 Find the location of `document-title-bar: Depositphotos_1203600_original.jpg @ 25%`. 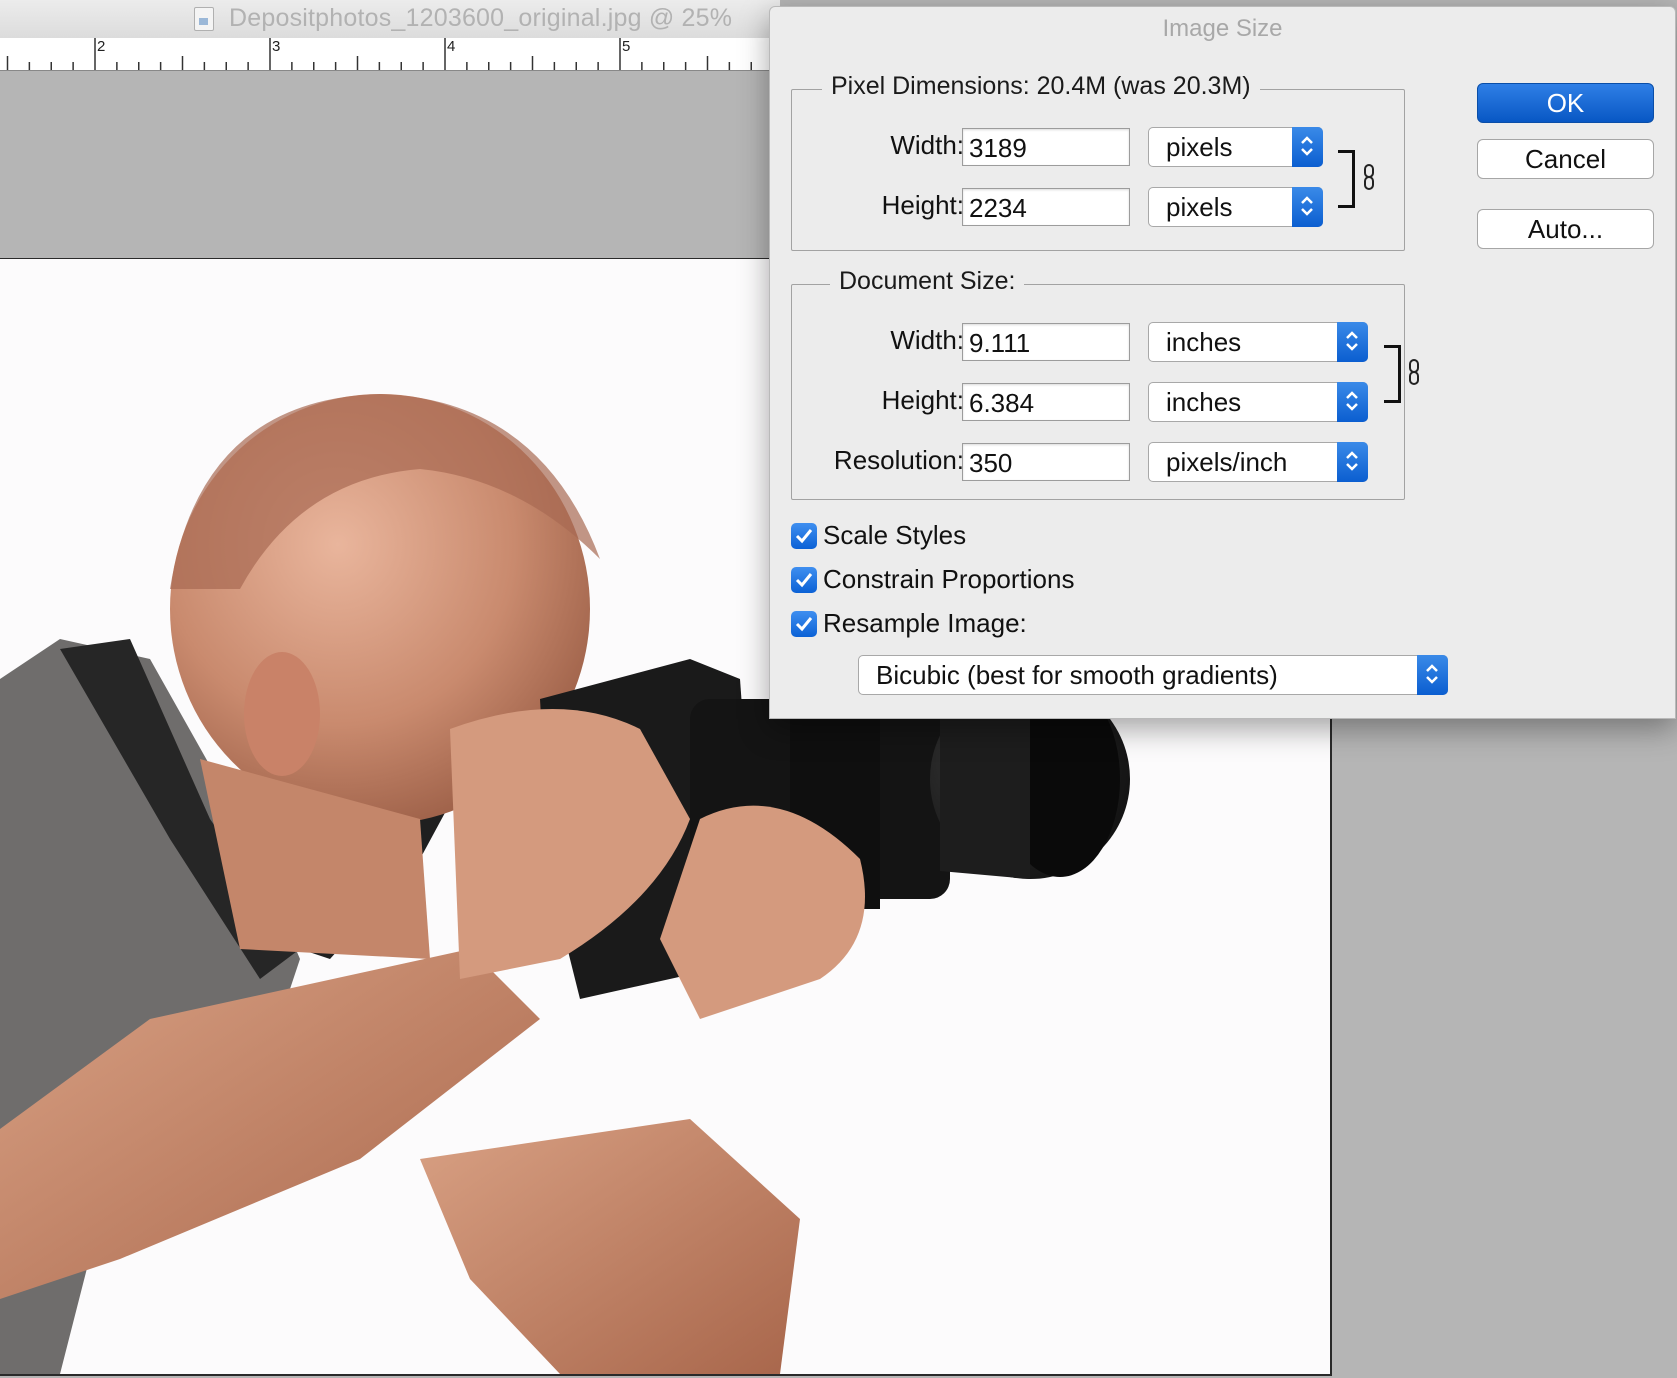

document-title-bar: Depositphotos_1203600_original.jpg @ 25% is located at coordinates (390, 19).